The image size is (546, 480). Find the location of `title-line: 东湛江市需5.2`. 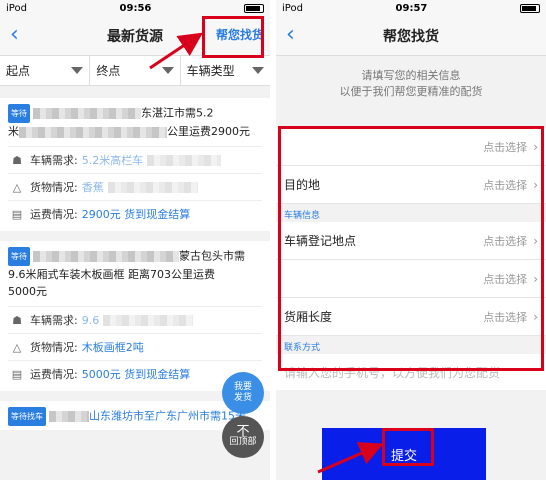

title-line: 东湛江市需5.2 is located at coordinates (177, 113).